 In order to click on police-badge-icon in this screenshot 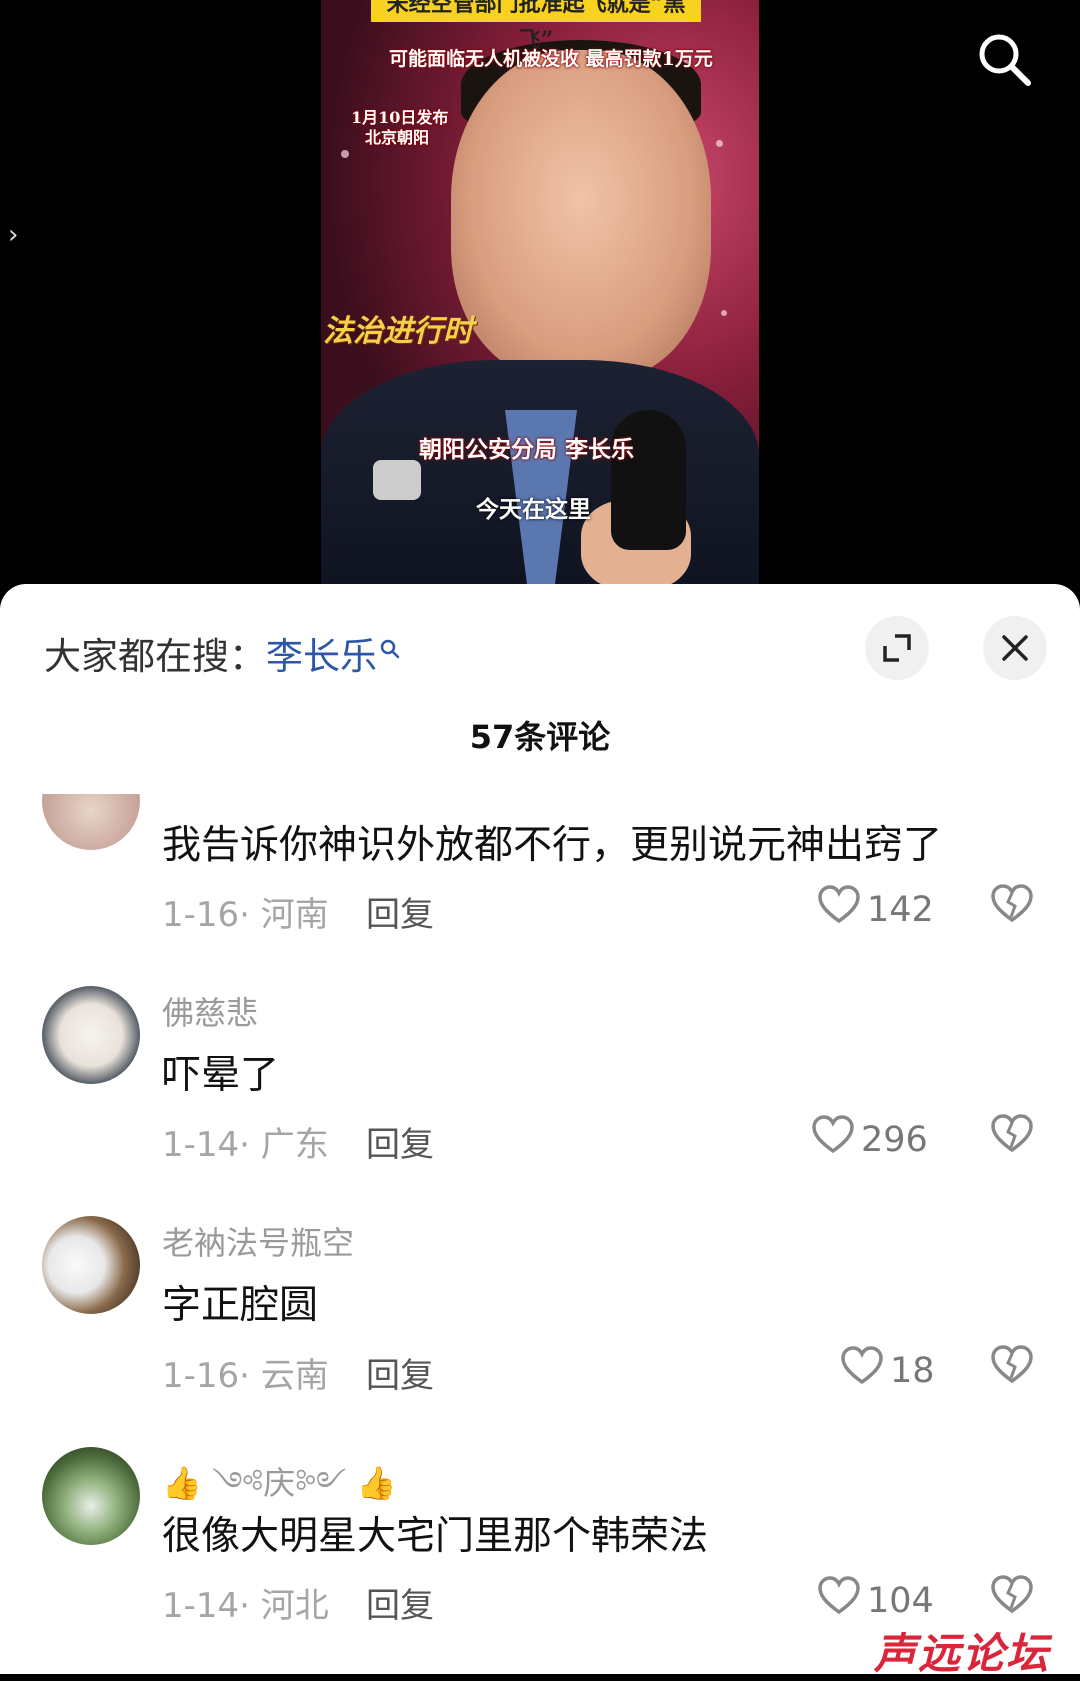, I will do `click(397, 480)`.